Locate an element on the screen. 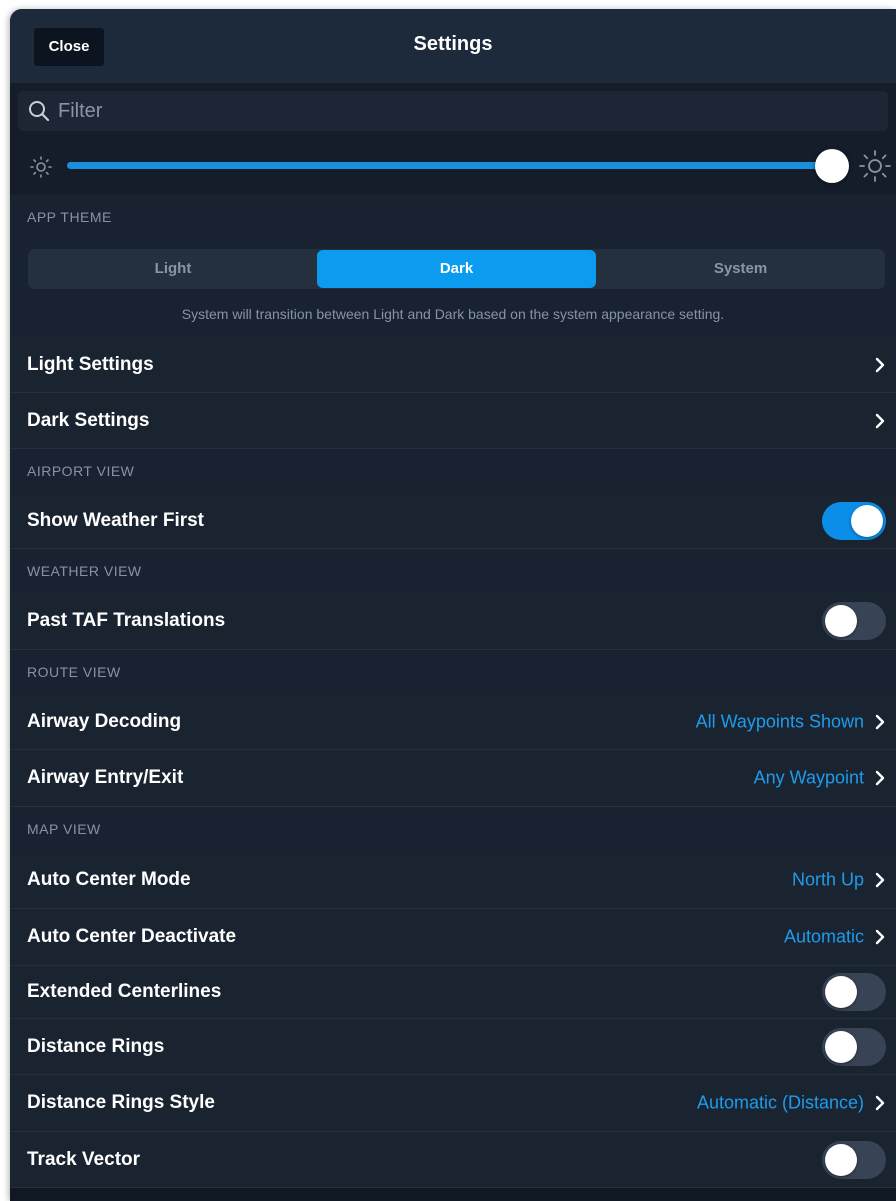 The width and height of the screenshot is (896, 1201). filter-input is located at coordinates (458, 111).